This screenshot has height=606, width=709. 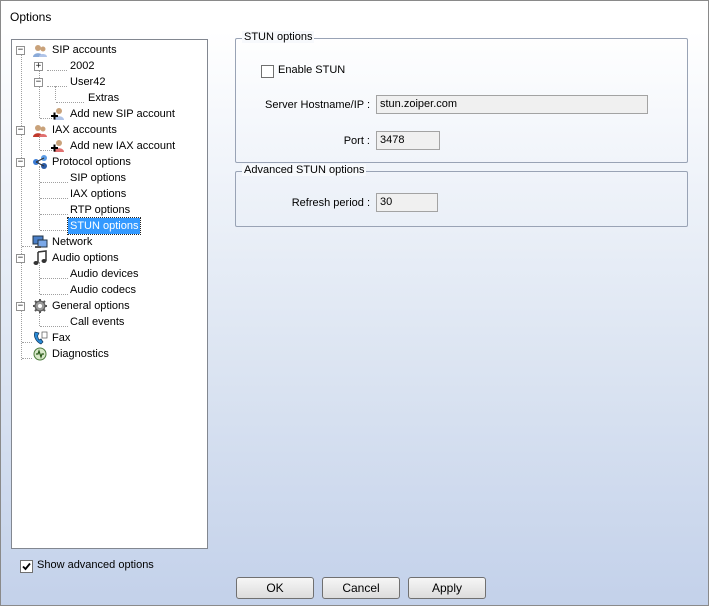 What do you see at coordinates (91, 306) in the screenshot?
I see `tree-item-label: General options` at bounding box center [91, 306].